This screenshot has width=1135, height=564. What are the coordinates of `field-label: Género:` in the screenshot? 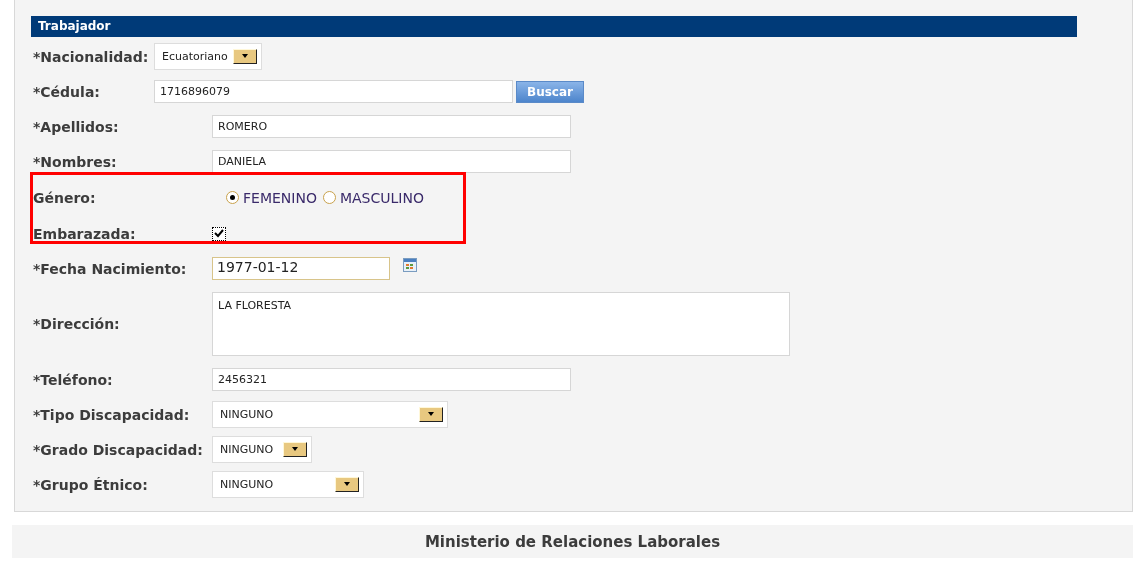 It's located at (65, 197).